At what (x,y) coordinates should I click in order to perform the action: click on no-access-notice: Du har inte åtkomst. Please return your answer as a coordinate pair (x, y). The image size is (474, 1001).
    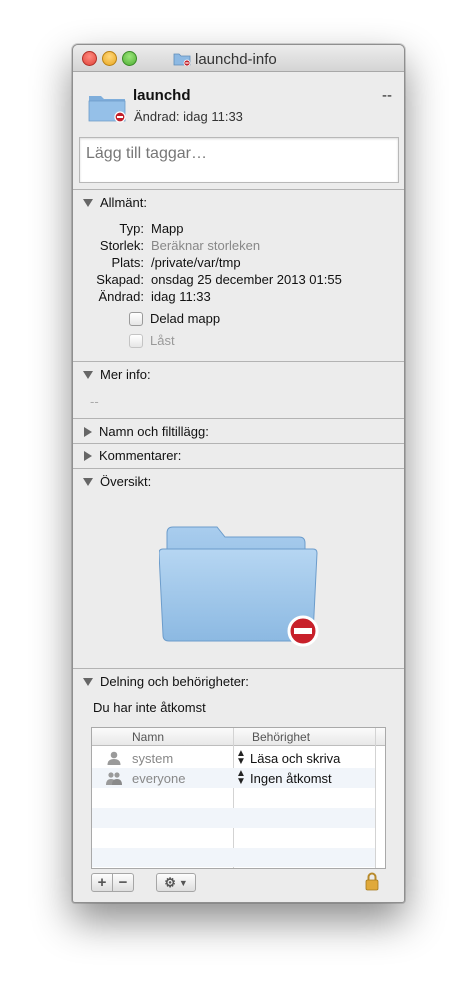
    Looking at the image, I should click on (149, 707).